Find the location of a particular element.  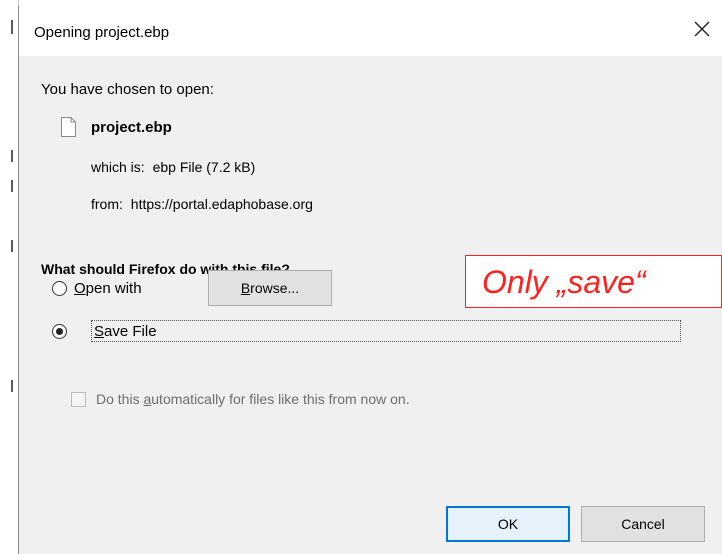

file-type-row: which is: ebp File (7.2 kB) is located at coordinates (173, 167).